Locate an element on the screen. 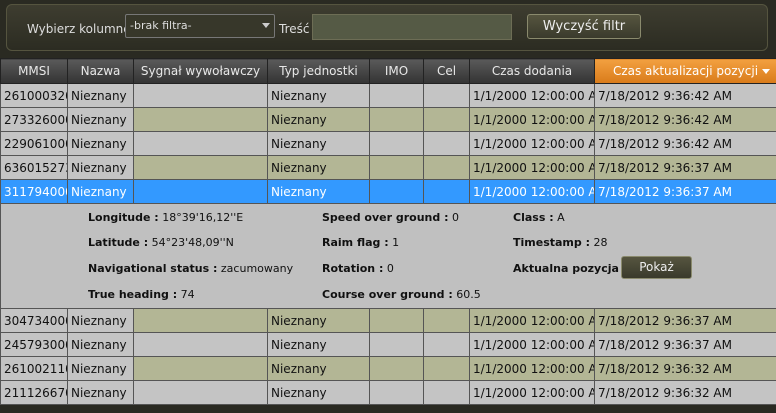 Image resolution: width=776 pixels, height=413 pixels. cell-mmsi: 311794000 is located at coordinates (34, 191).